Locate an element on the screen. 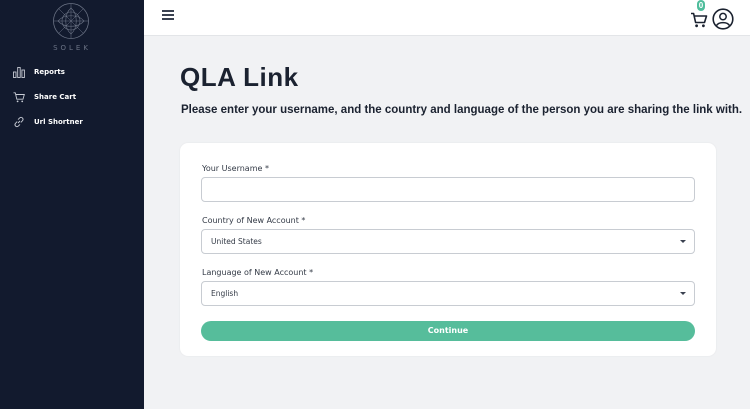 This screenshot has width=750, height=409. sidebar-item-share-cart: Share Cart is located at coordinates (44, 97).